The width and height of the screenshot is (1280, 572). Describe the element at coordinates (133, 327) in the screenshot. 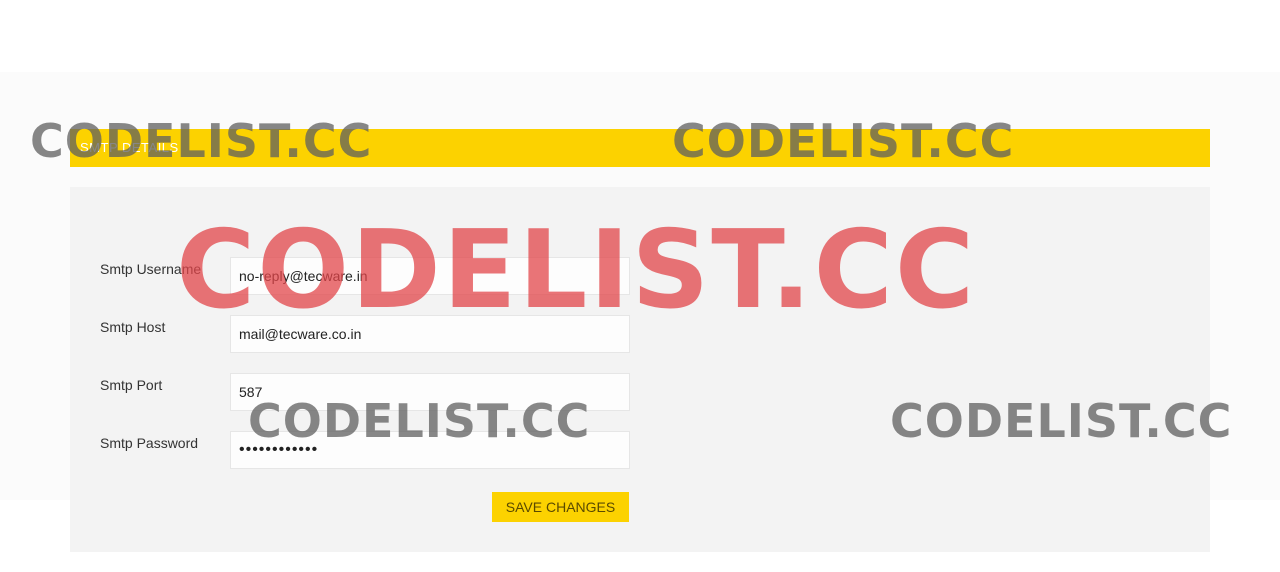

I see `smtp-host-label: Smtp Host` at that location.